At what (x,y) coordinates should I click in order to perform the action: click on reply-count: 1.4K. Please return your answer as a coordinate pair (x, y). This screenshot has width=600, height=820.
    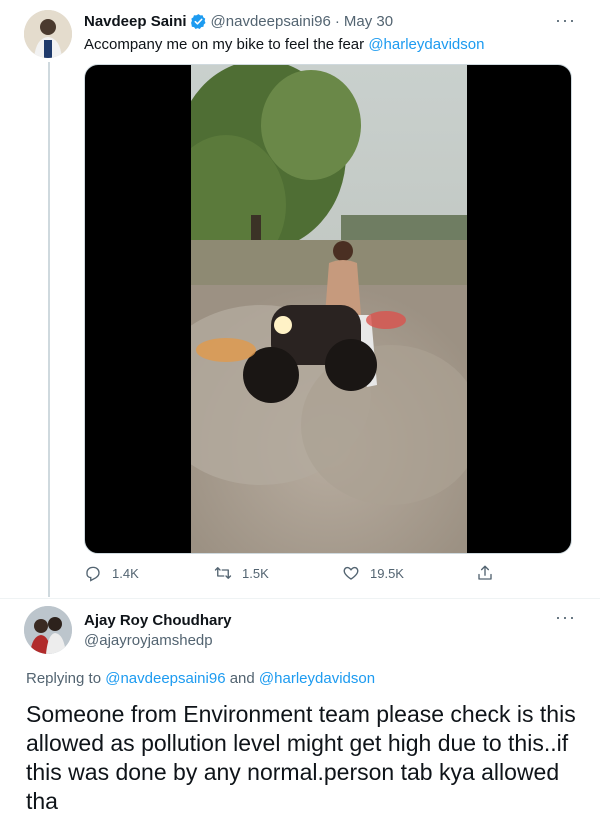
    Looking at the image, I should click on (125, 573).